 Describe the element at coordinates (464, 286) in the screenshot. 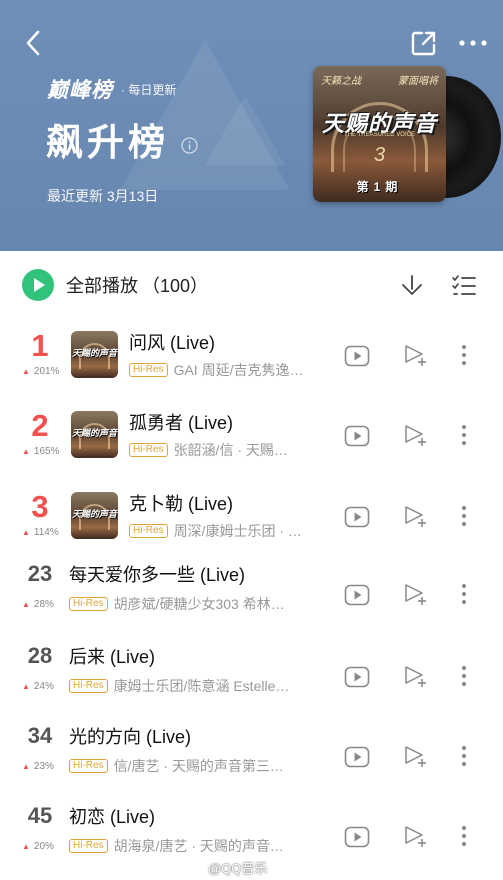

I see `multi-select-icon` at that location.